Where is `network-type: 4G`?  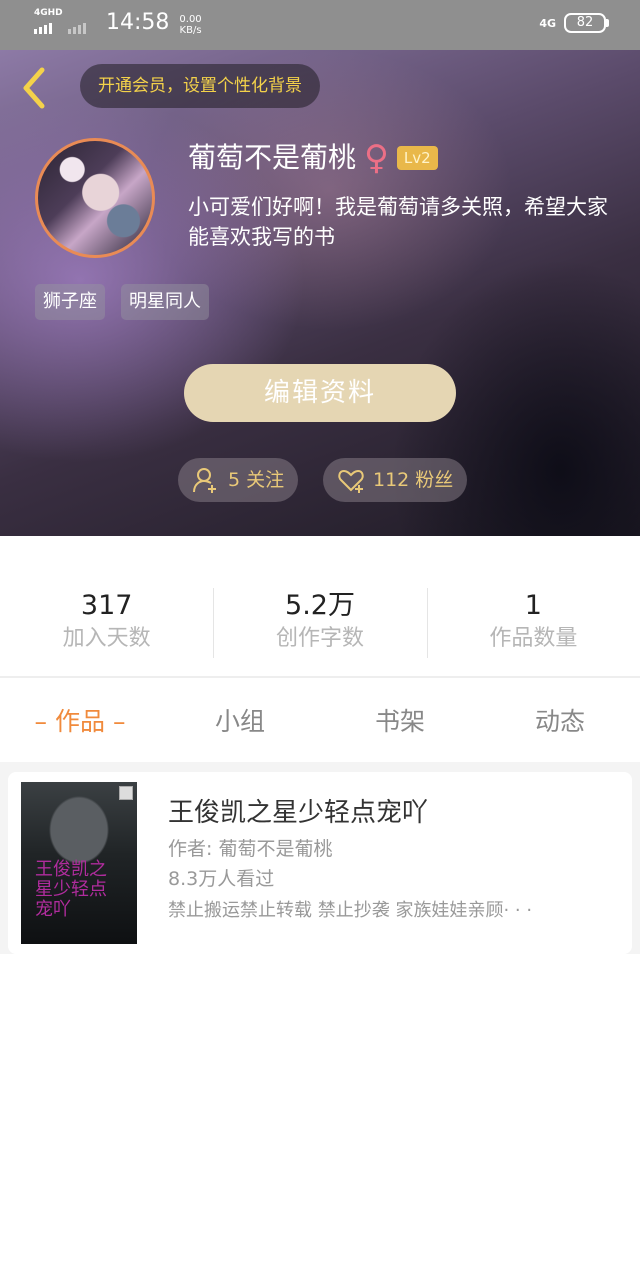 network-type: 4G is located at coordinates (547, 23).